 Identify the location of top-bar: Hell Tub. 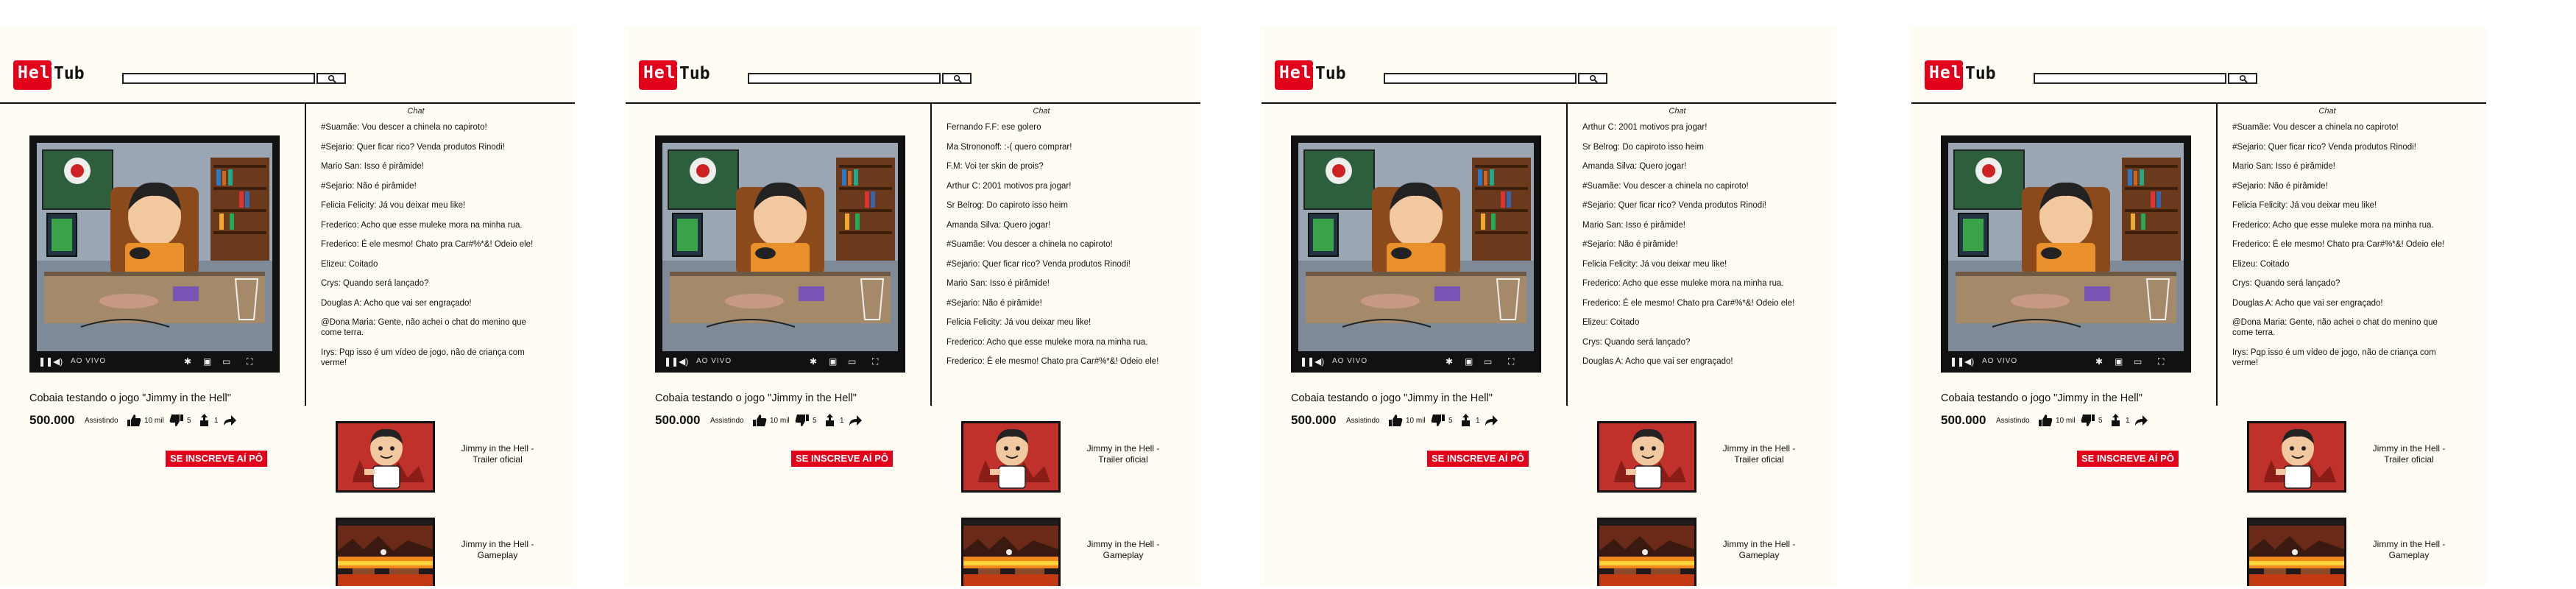
(805, 75).